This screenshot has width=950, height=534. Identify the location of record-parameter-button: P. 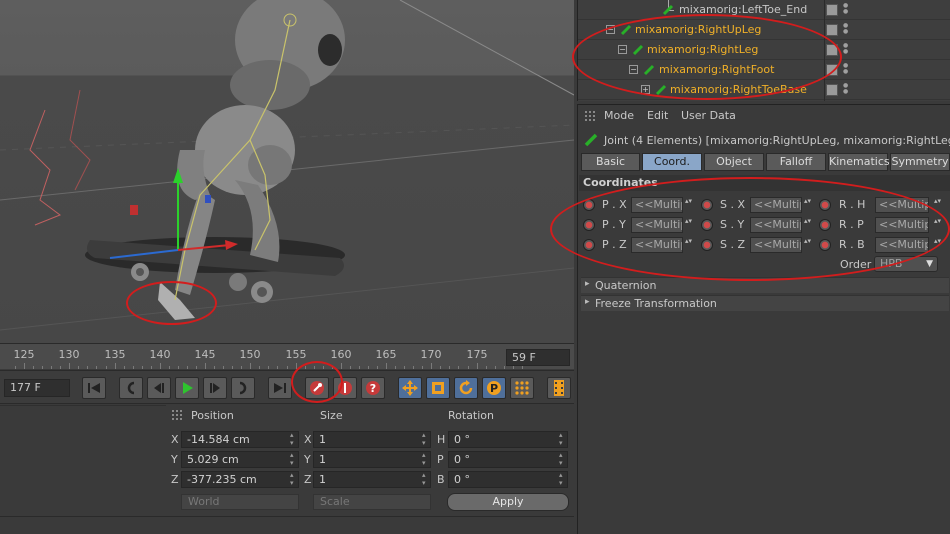
(494, 388).